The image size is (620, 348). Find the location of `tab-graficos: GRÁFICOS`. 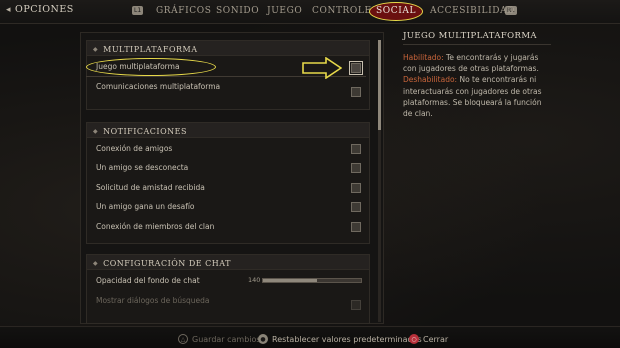

tab-graficos: GRÁFICOS is located at coordinates (184, 12).